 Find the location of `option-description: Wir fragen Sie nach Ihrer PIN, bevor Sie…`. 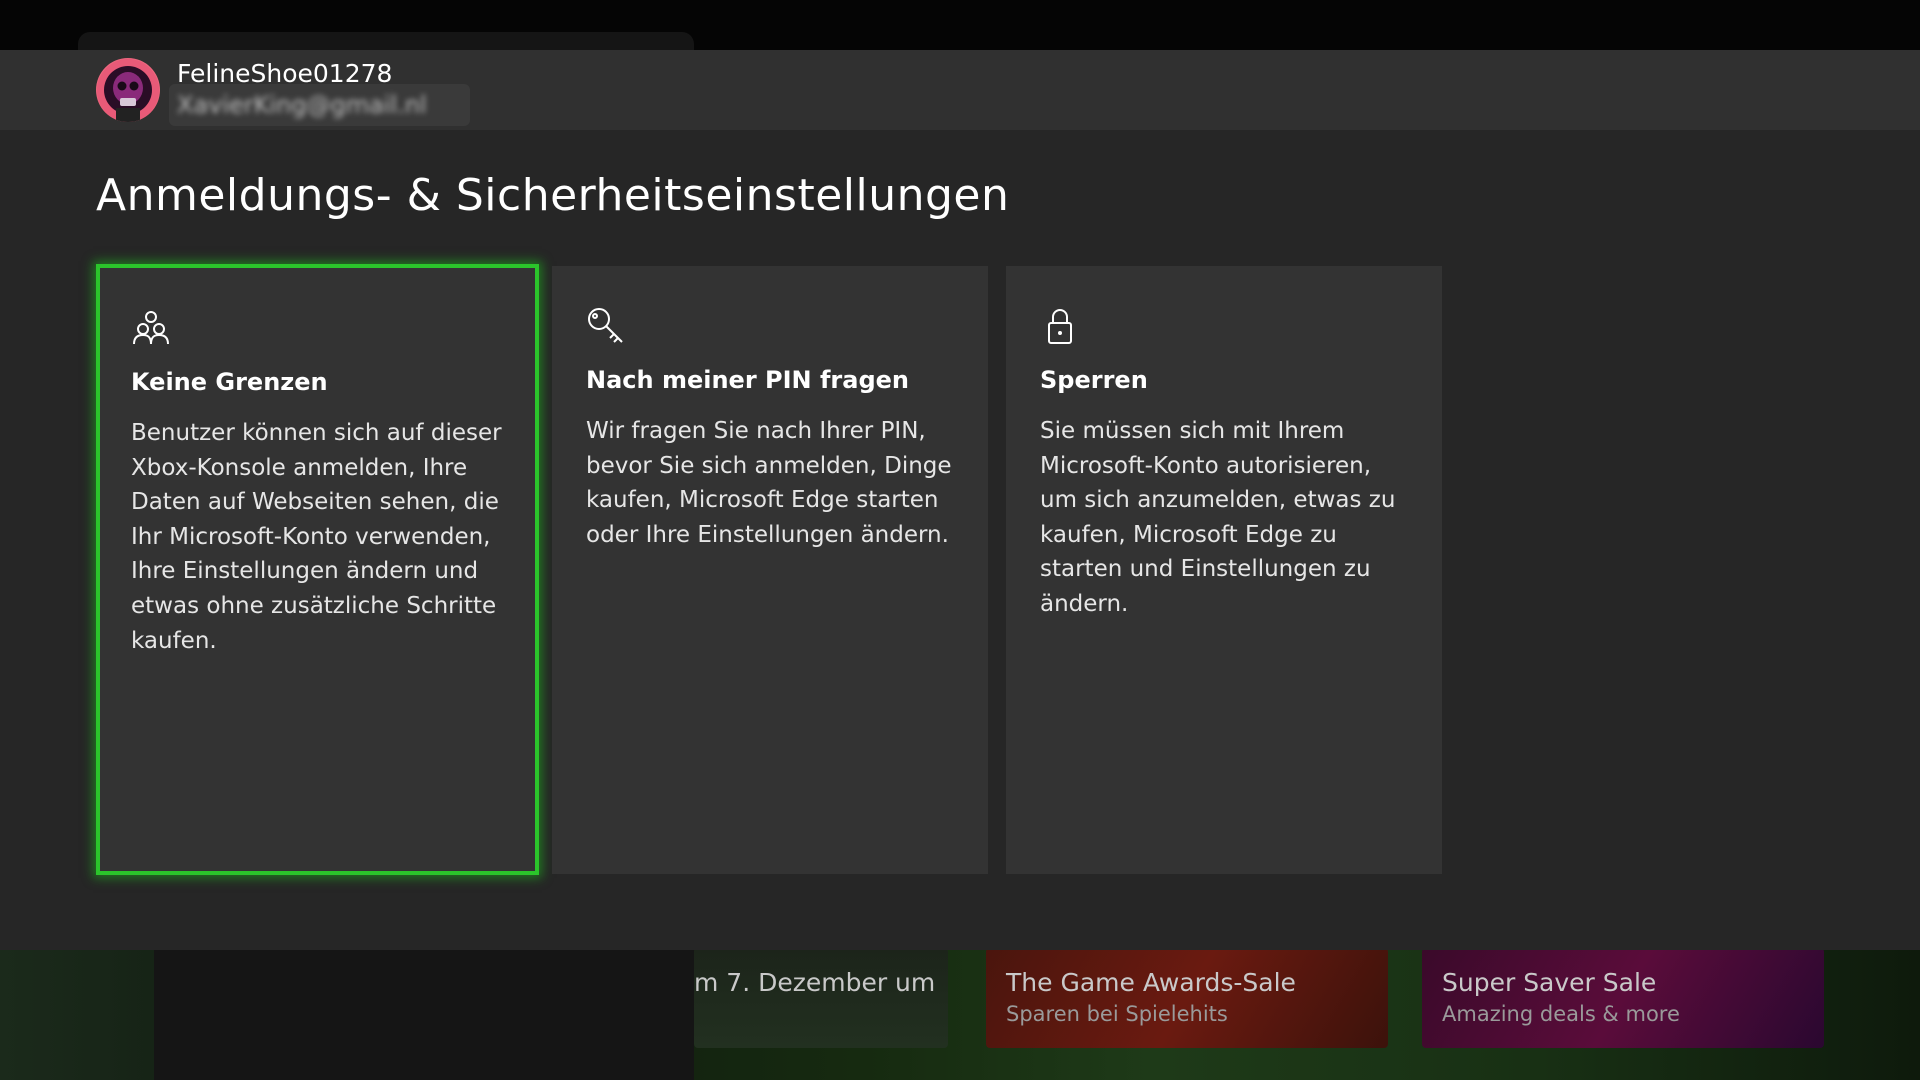

option-description: Wir fragen Sie nach Ihrer PIN, bevor Sie… is located at coordinates (769, 483).